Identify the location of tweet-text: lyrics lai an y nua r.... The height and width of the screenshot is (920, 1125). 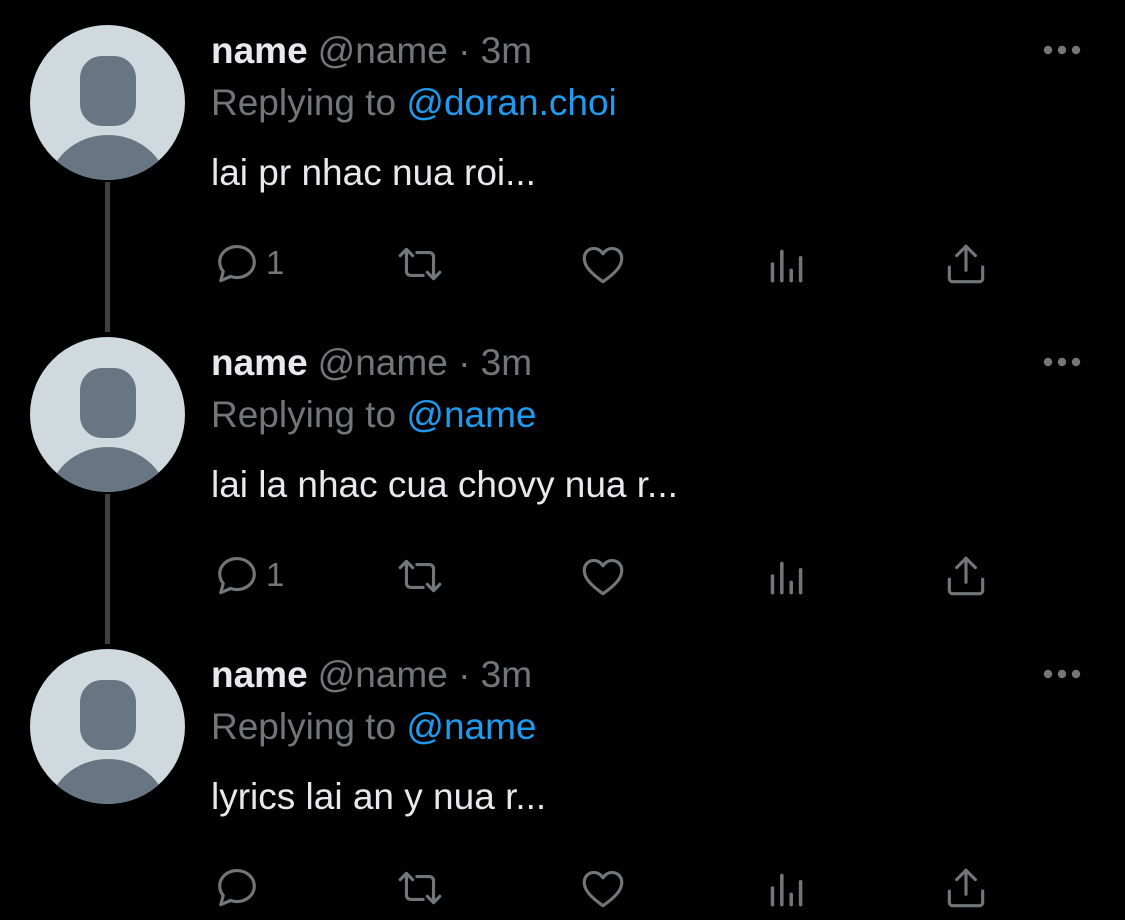
(379, 796).